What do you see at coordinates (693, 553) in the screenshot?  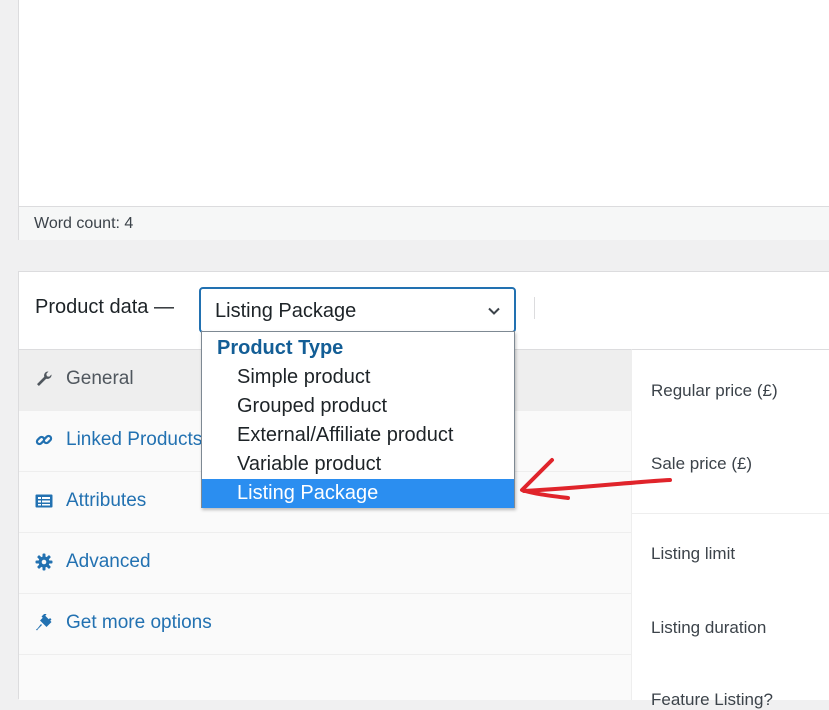 I see `listing-limit-label: Listing limit` at bounding box center [693, 553].